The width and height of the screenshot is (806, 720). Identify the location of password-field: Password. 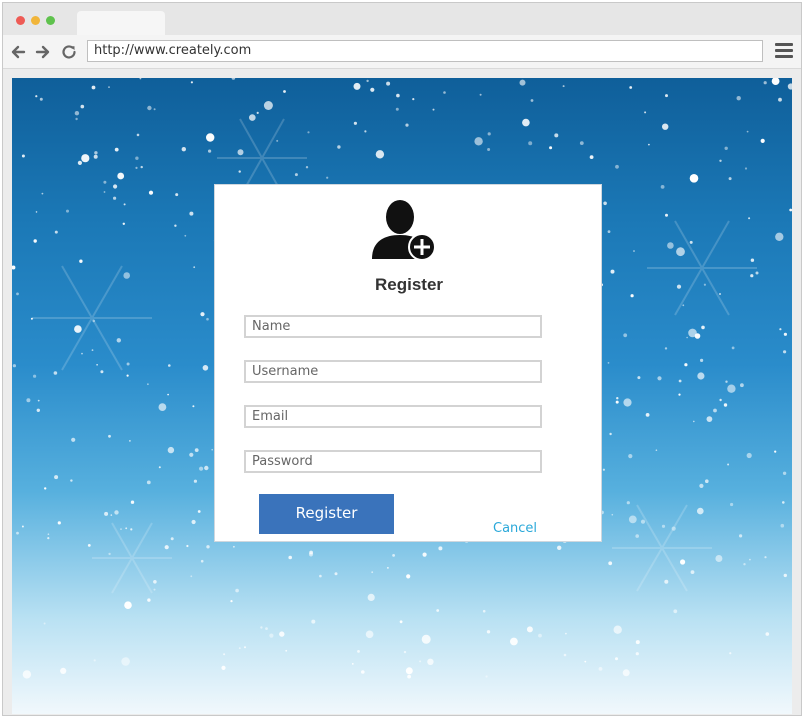
(393, 461).